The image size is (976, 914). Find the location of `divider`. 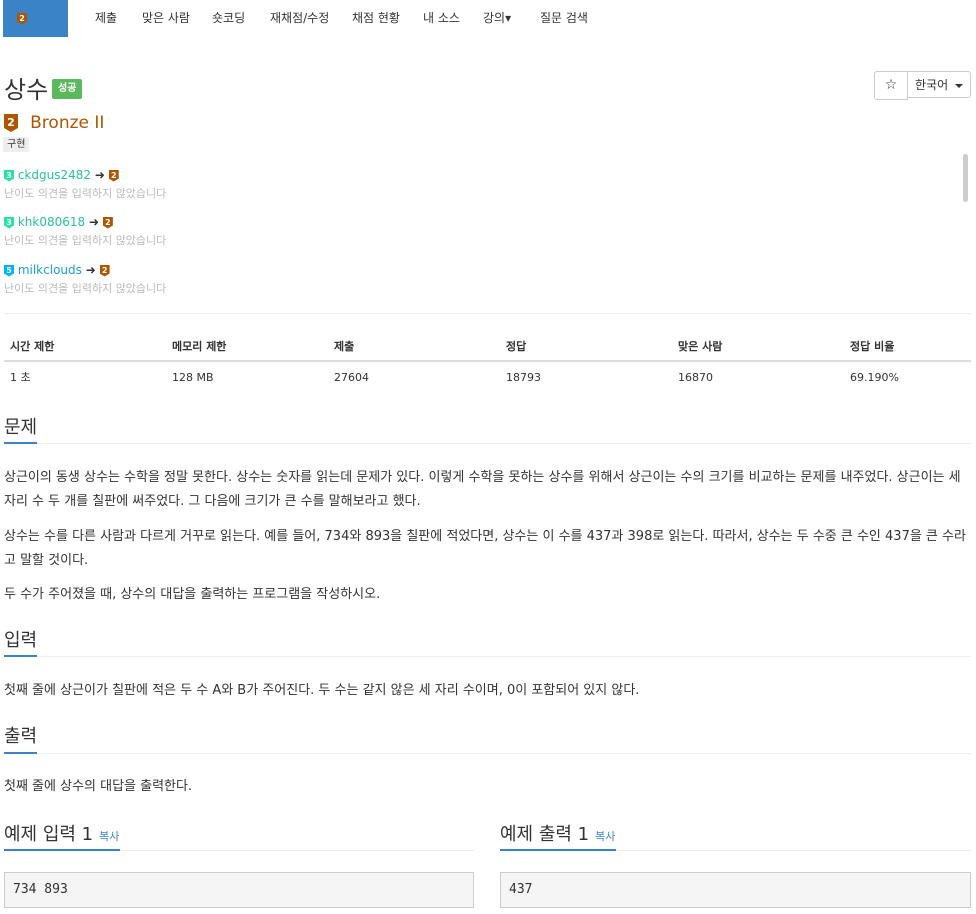

divider is located at coordinates (487, 313).